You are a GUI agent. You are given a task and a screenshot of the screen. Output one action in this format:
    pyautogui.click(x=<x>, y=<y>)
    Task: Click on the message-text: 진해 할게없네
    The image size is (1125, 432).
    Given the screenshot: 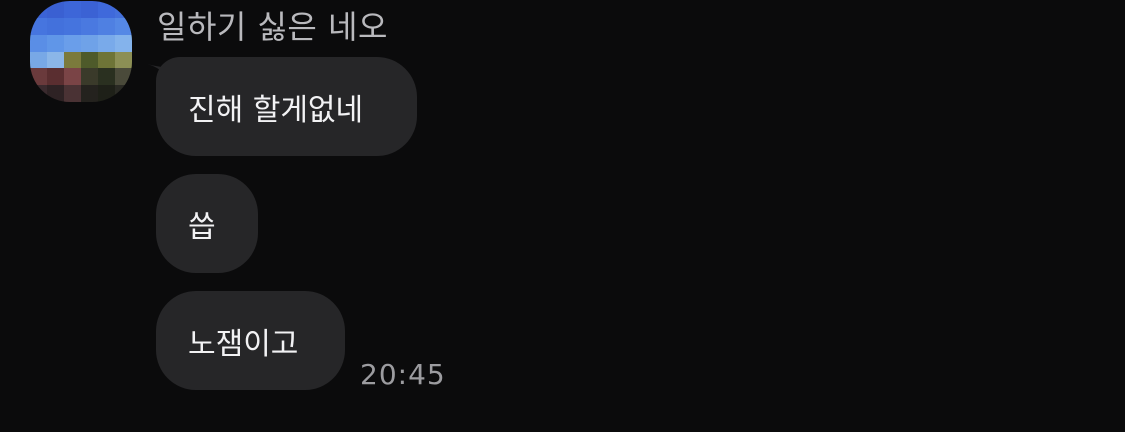 What is the action you would take?
    pyautogui.click(x=276, y=110)
    